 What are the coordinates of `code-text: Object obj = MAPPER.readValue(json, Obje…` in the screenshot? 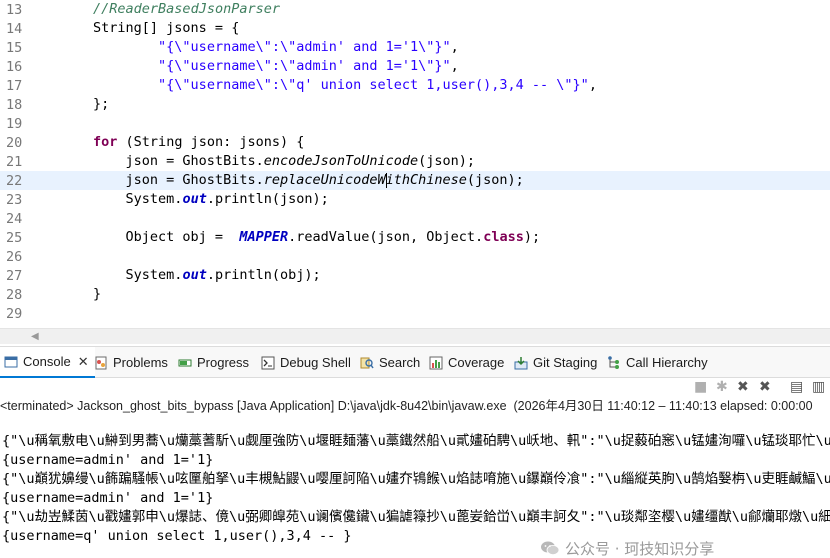 It's located at (284, 237).